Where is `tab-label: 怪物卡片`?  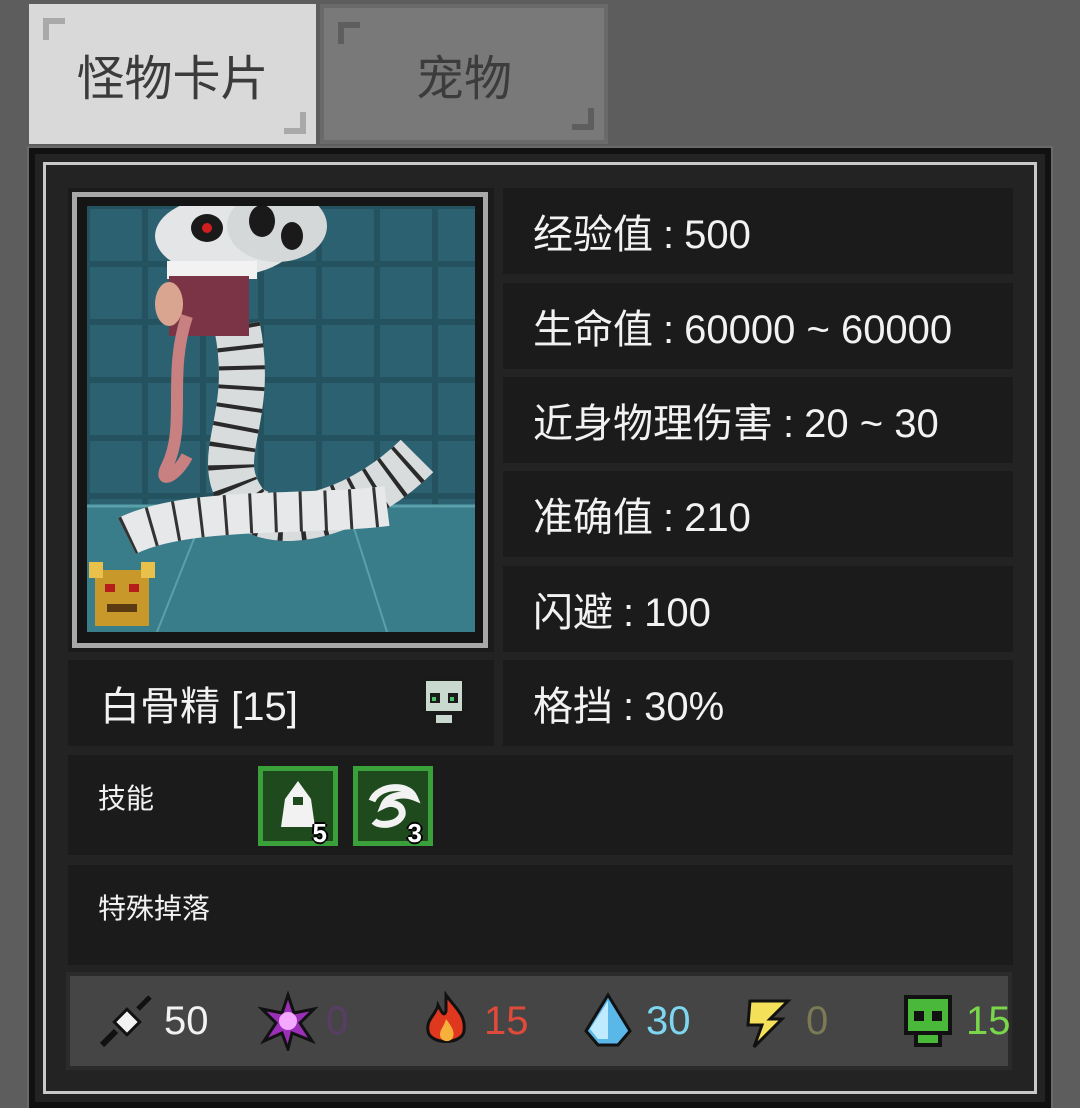 tab-label: 怪物卡片 is located at coordinates (172, 79).